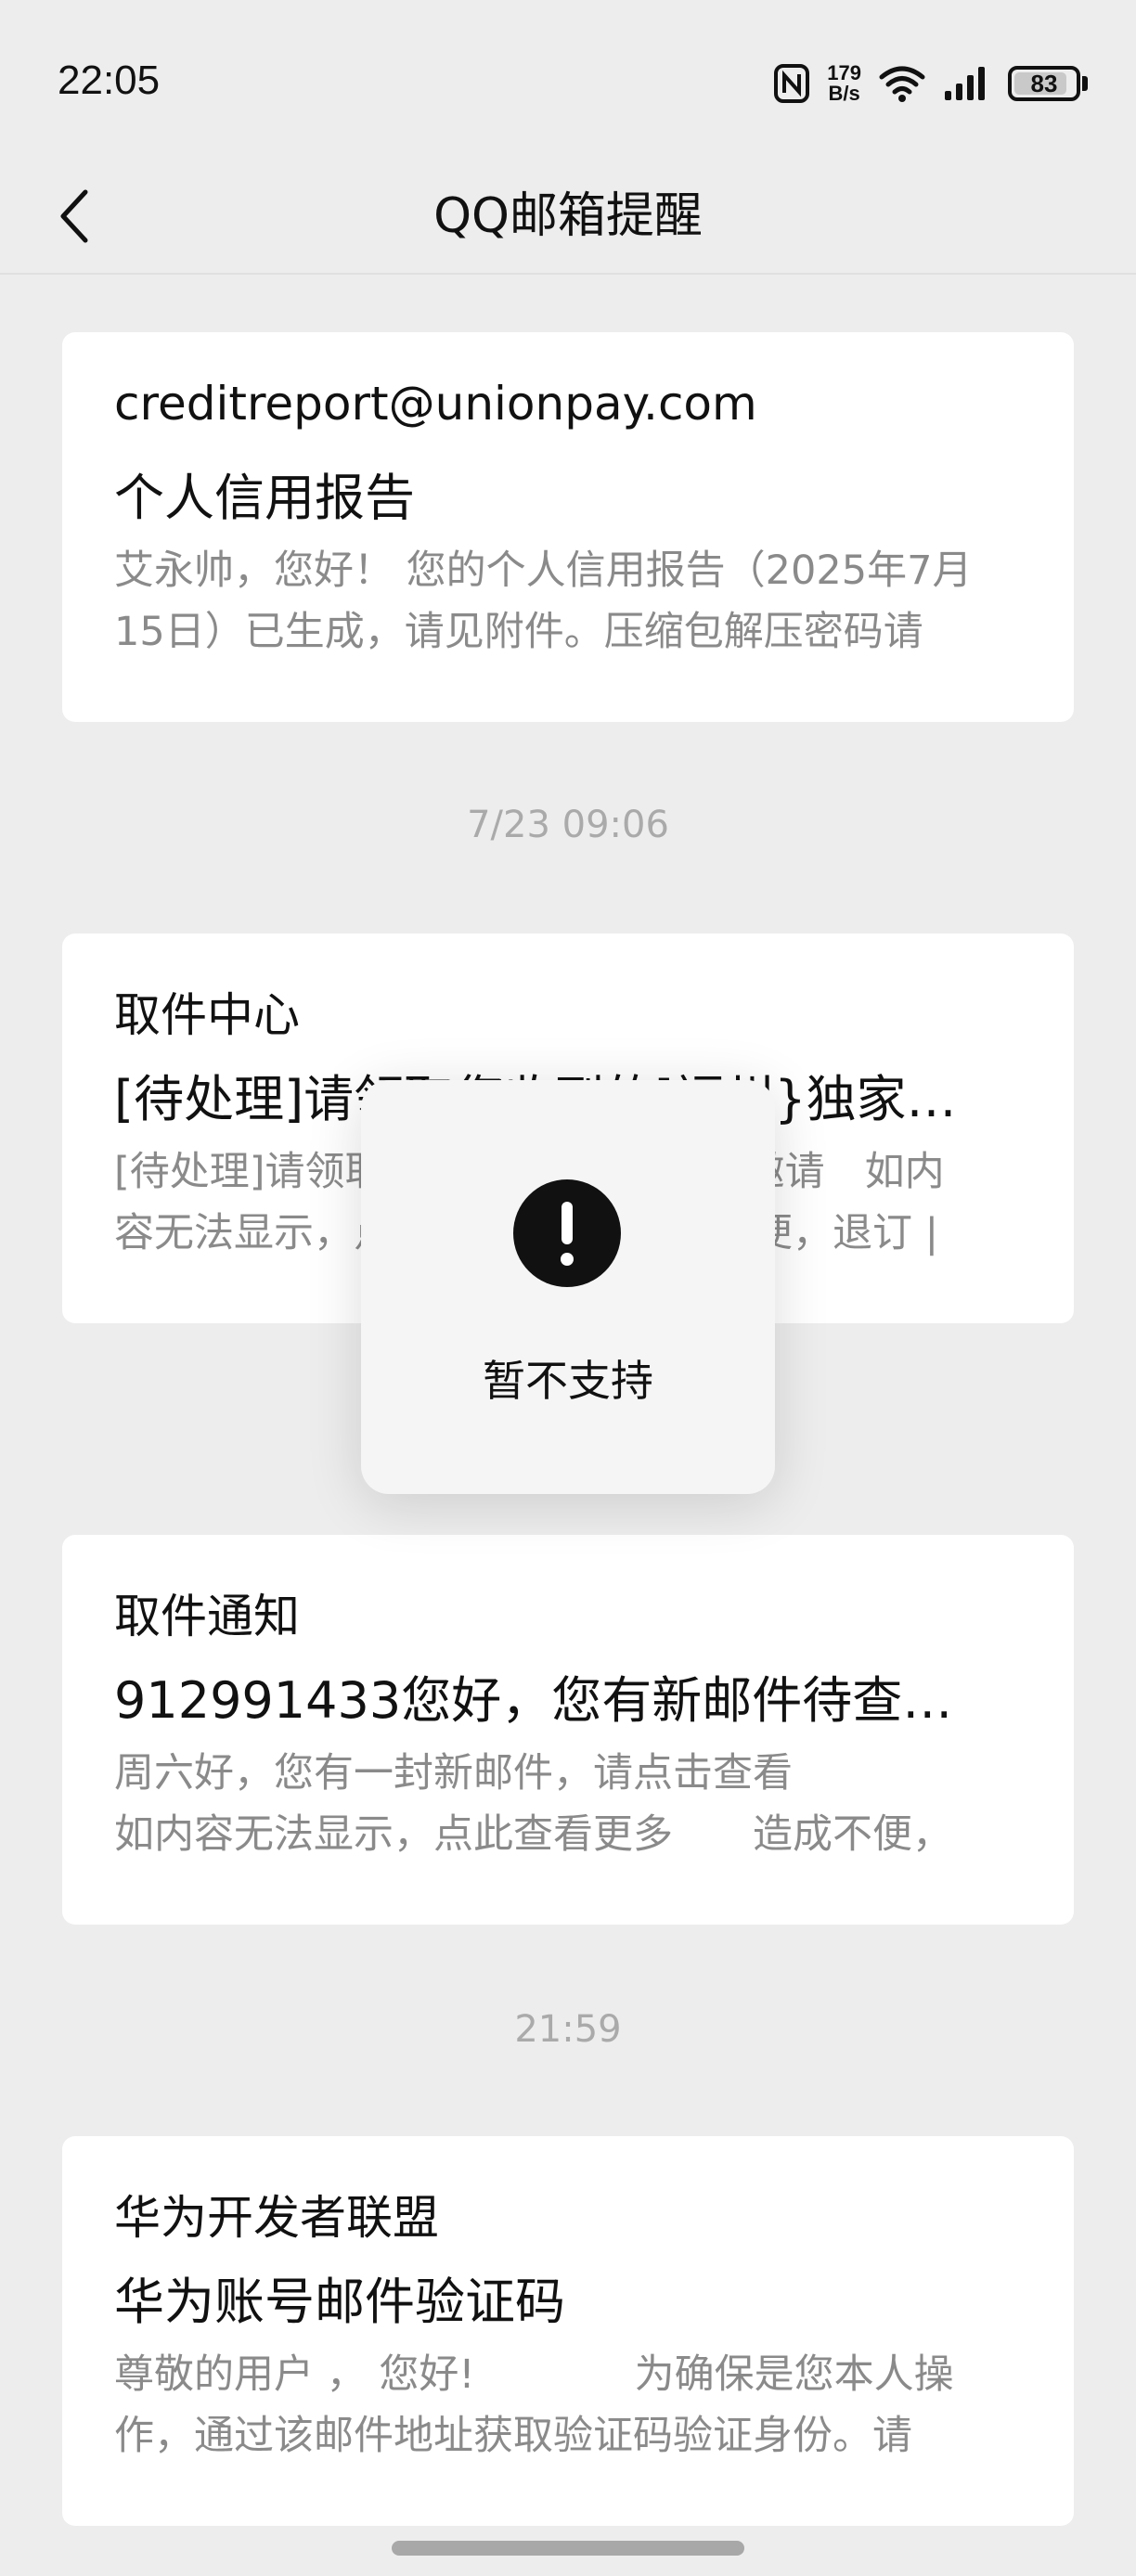 Image resolution: width=1136 pixels, height=2576 pixels. I want to click on timestamp-divider: 7/23 09:06, so click(568, 825).